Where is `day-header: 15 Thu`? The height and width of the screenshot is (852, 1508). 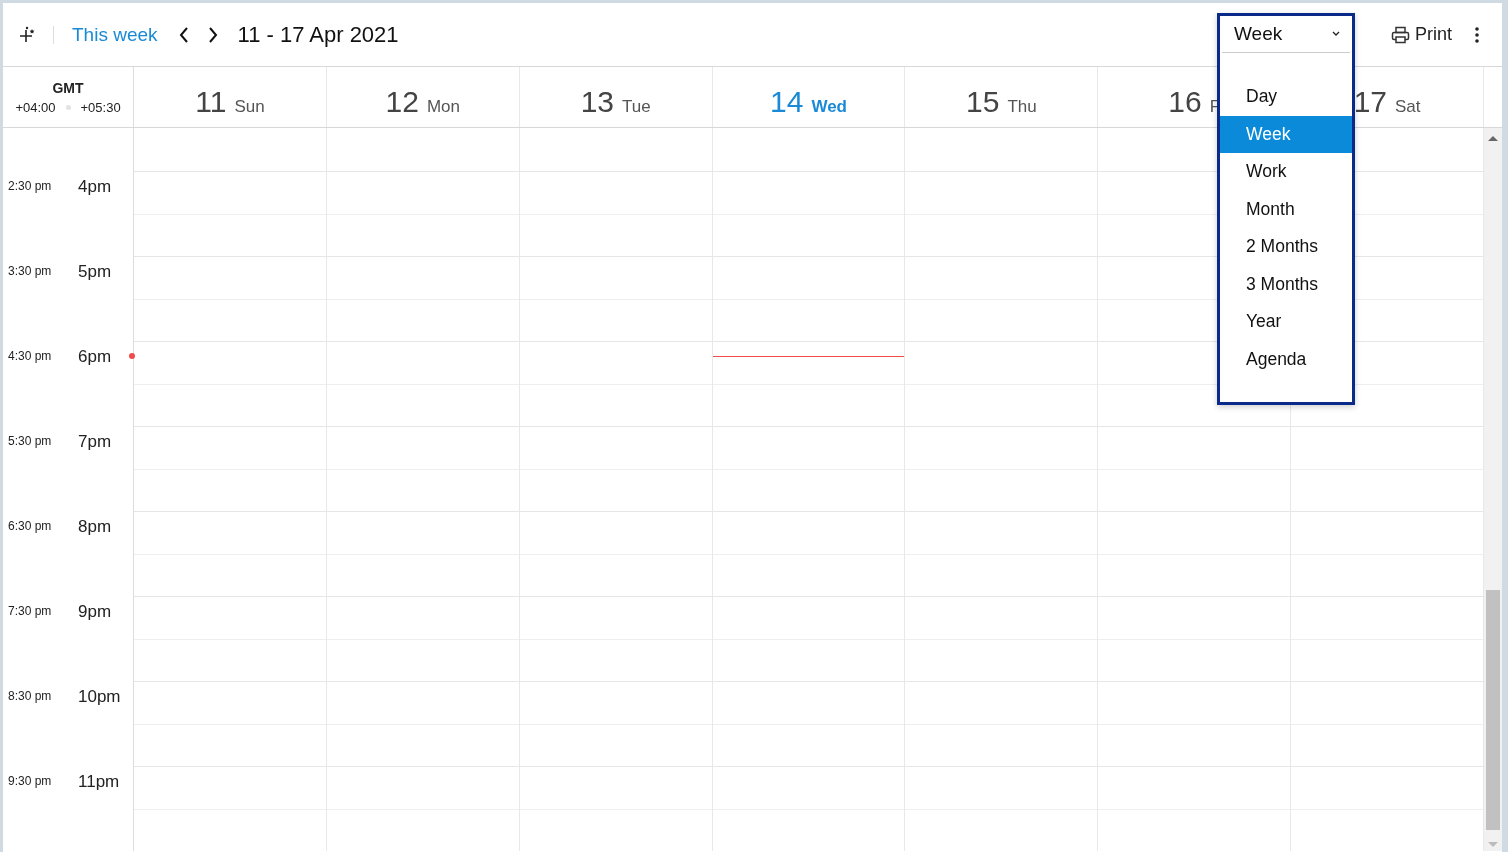
day-header: 15 Thu is located at coordinates (1002, 97).